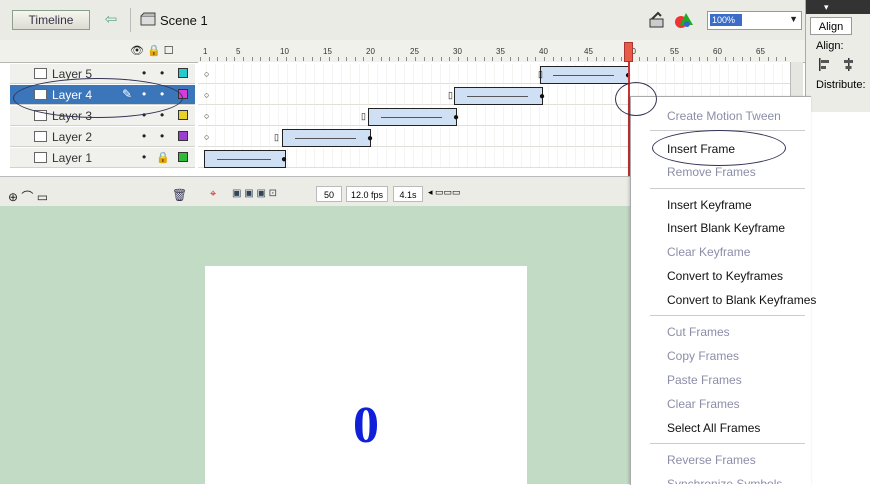  I want to click on menu-item-reverse-frames: Reverse Frames, so click(711, 460).